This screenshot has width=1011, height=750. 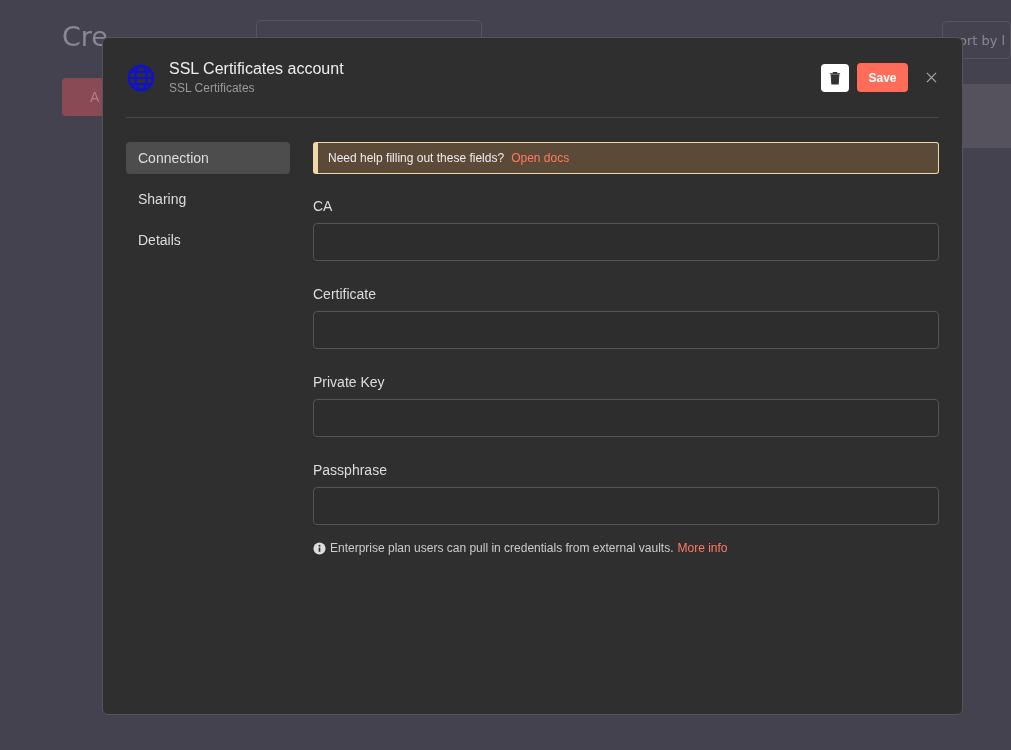 What do you see at coordinates (212, 88) in the screenshot?
I see `dialog-subtitle: SSL Certificates` at bounding box center [212, 88].